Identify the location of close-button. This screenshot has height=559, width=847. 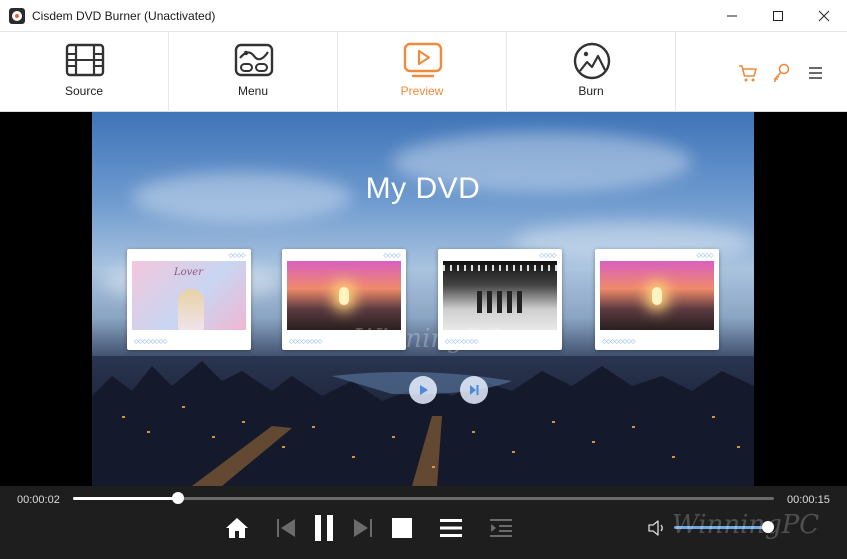
(824, 15).